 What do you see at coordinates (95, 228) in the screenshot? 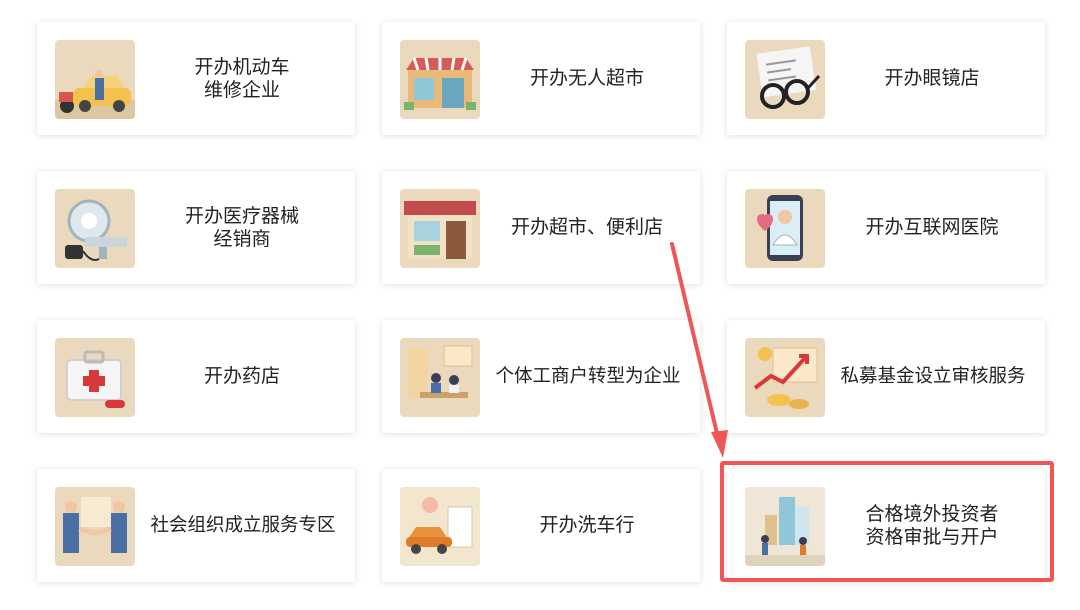
I see `medical-device-icon` at bounding box center [95, 228].